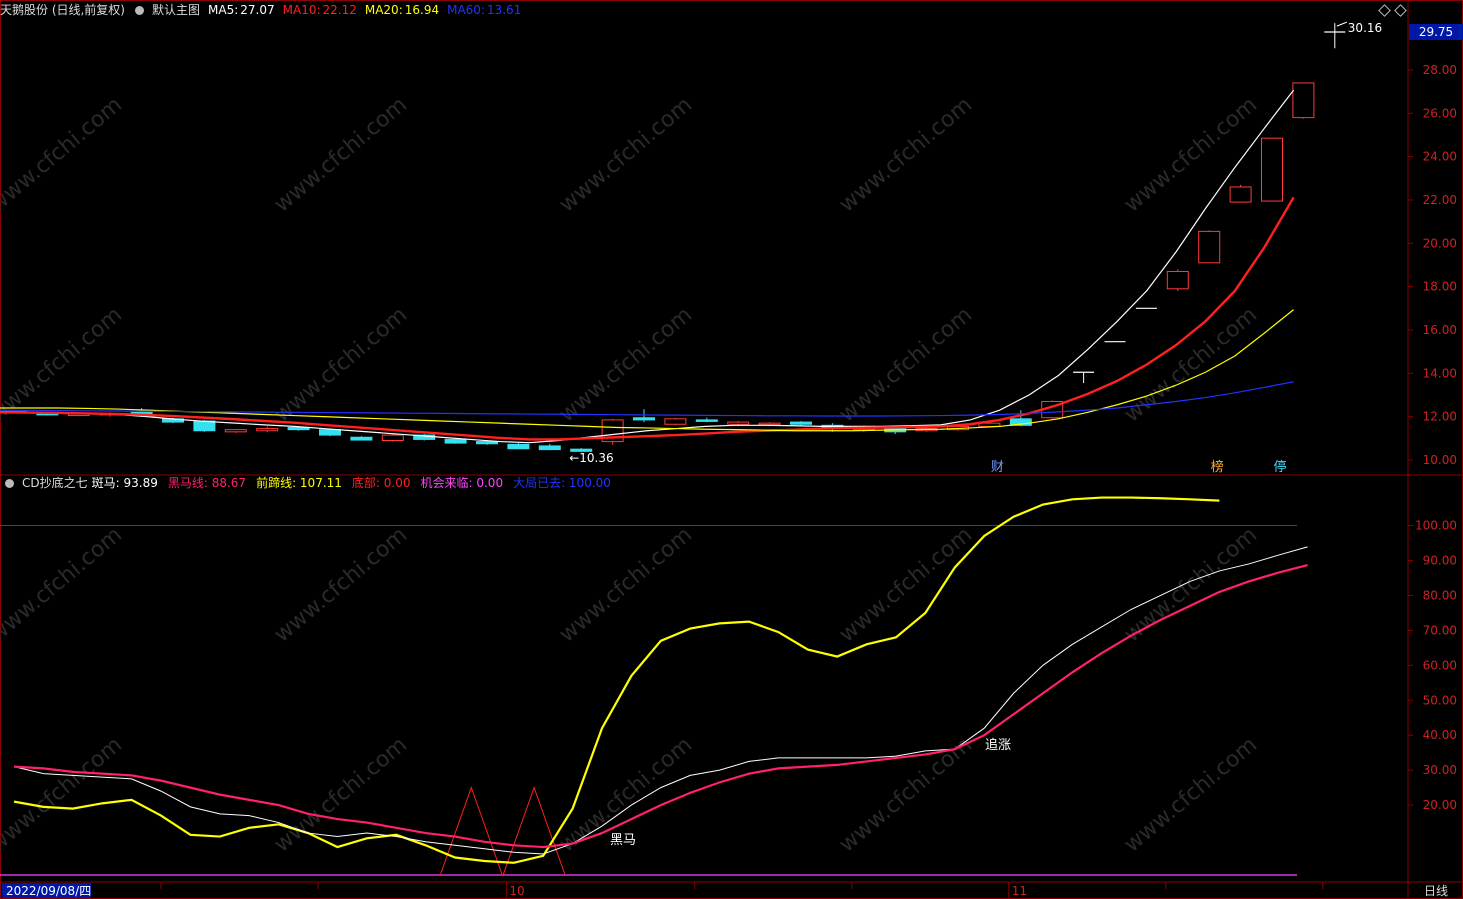  What do you see at coordinates (1440, 70) in the screenshot?
I see `price-tick-label: 28.00` at bounding box center [1440, 70].